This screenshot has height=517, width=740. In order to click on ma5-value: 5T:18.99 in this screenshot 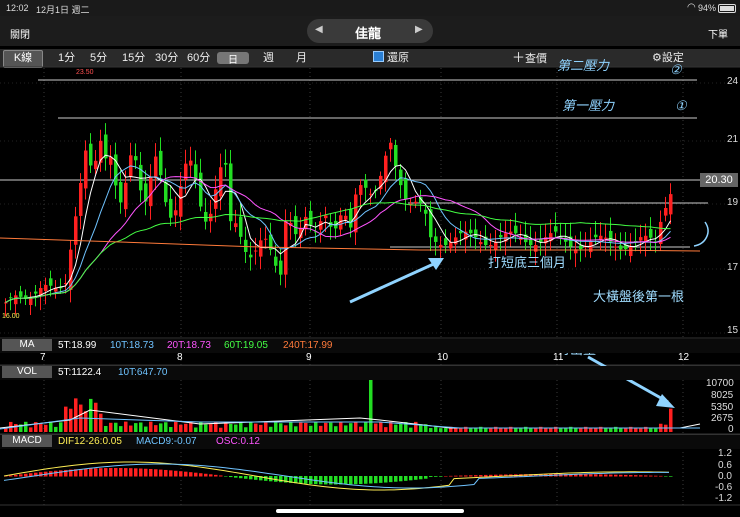, I will do `click(77, 345)`.